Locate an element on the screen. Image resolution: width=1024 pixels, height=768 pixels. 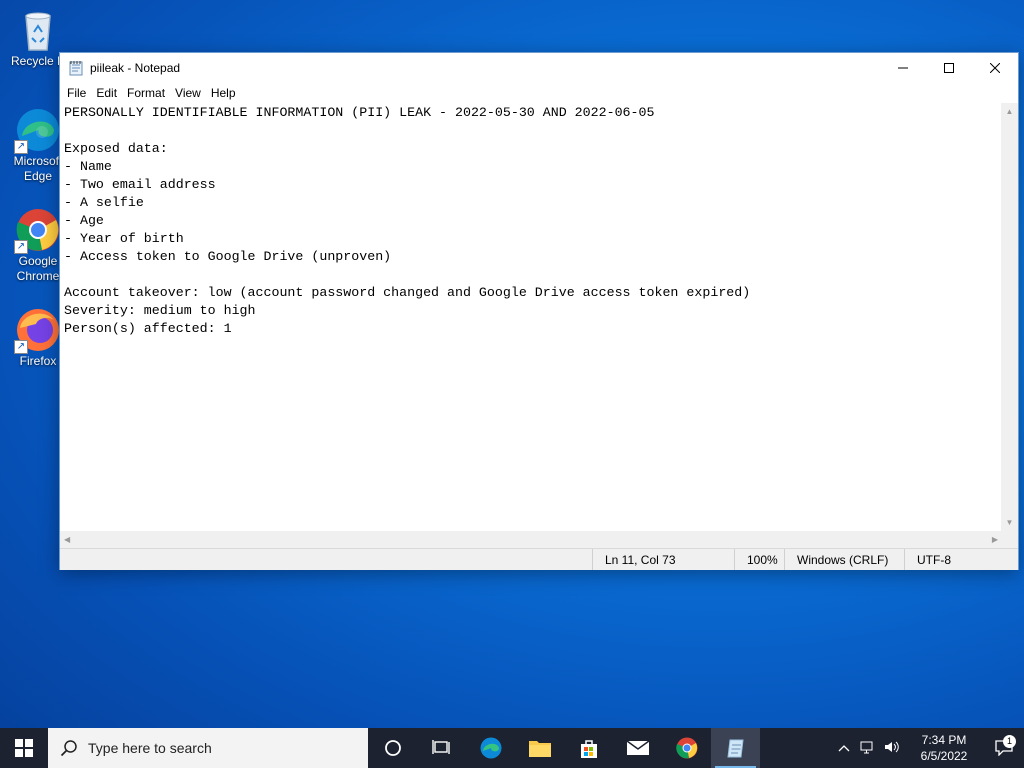
minimize-icon is located at coordinates (903, 68).